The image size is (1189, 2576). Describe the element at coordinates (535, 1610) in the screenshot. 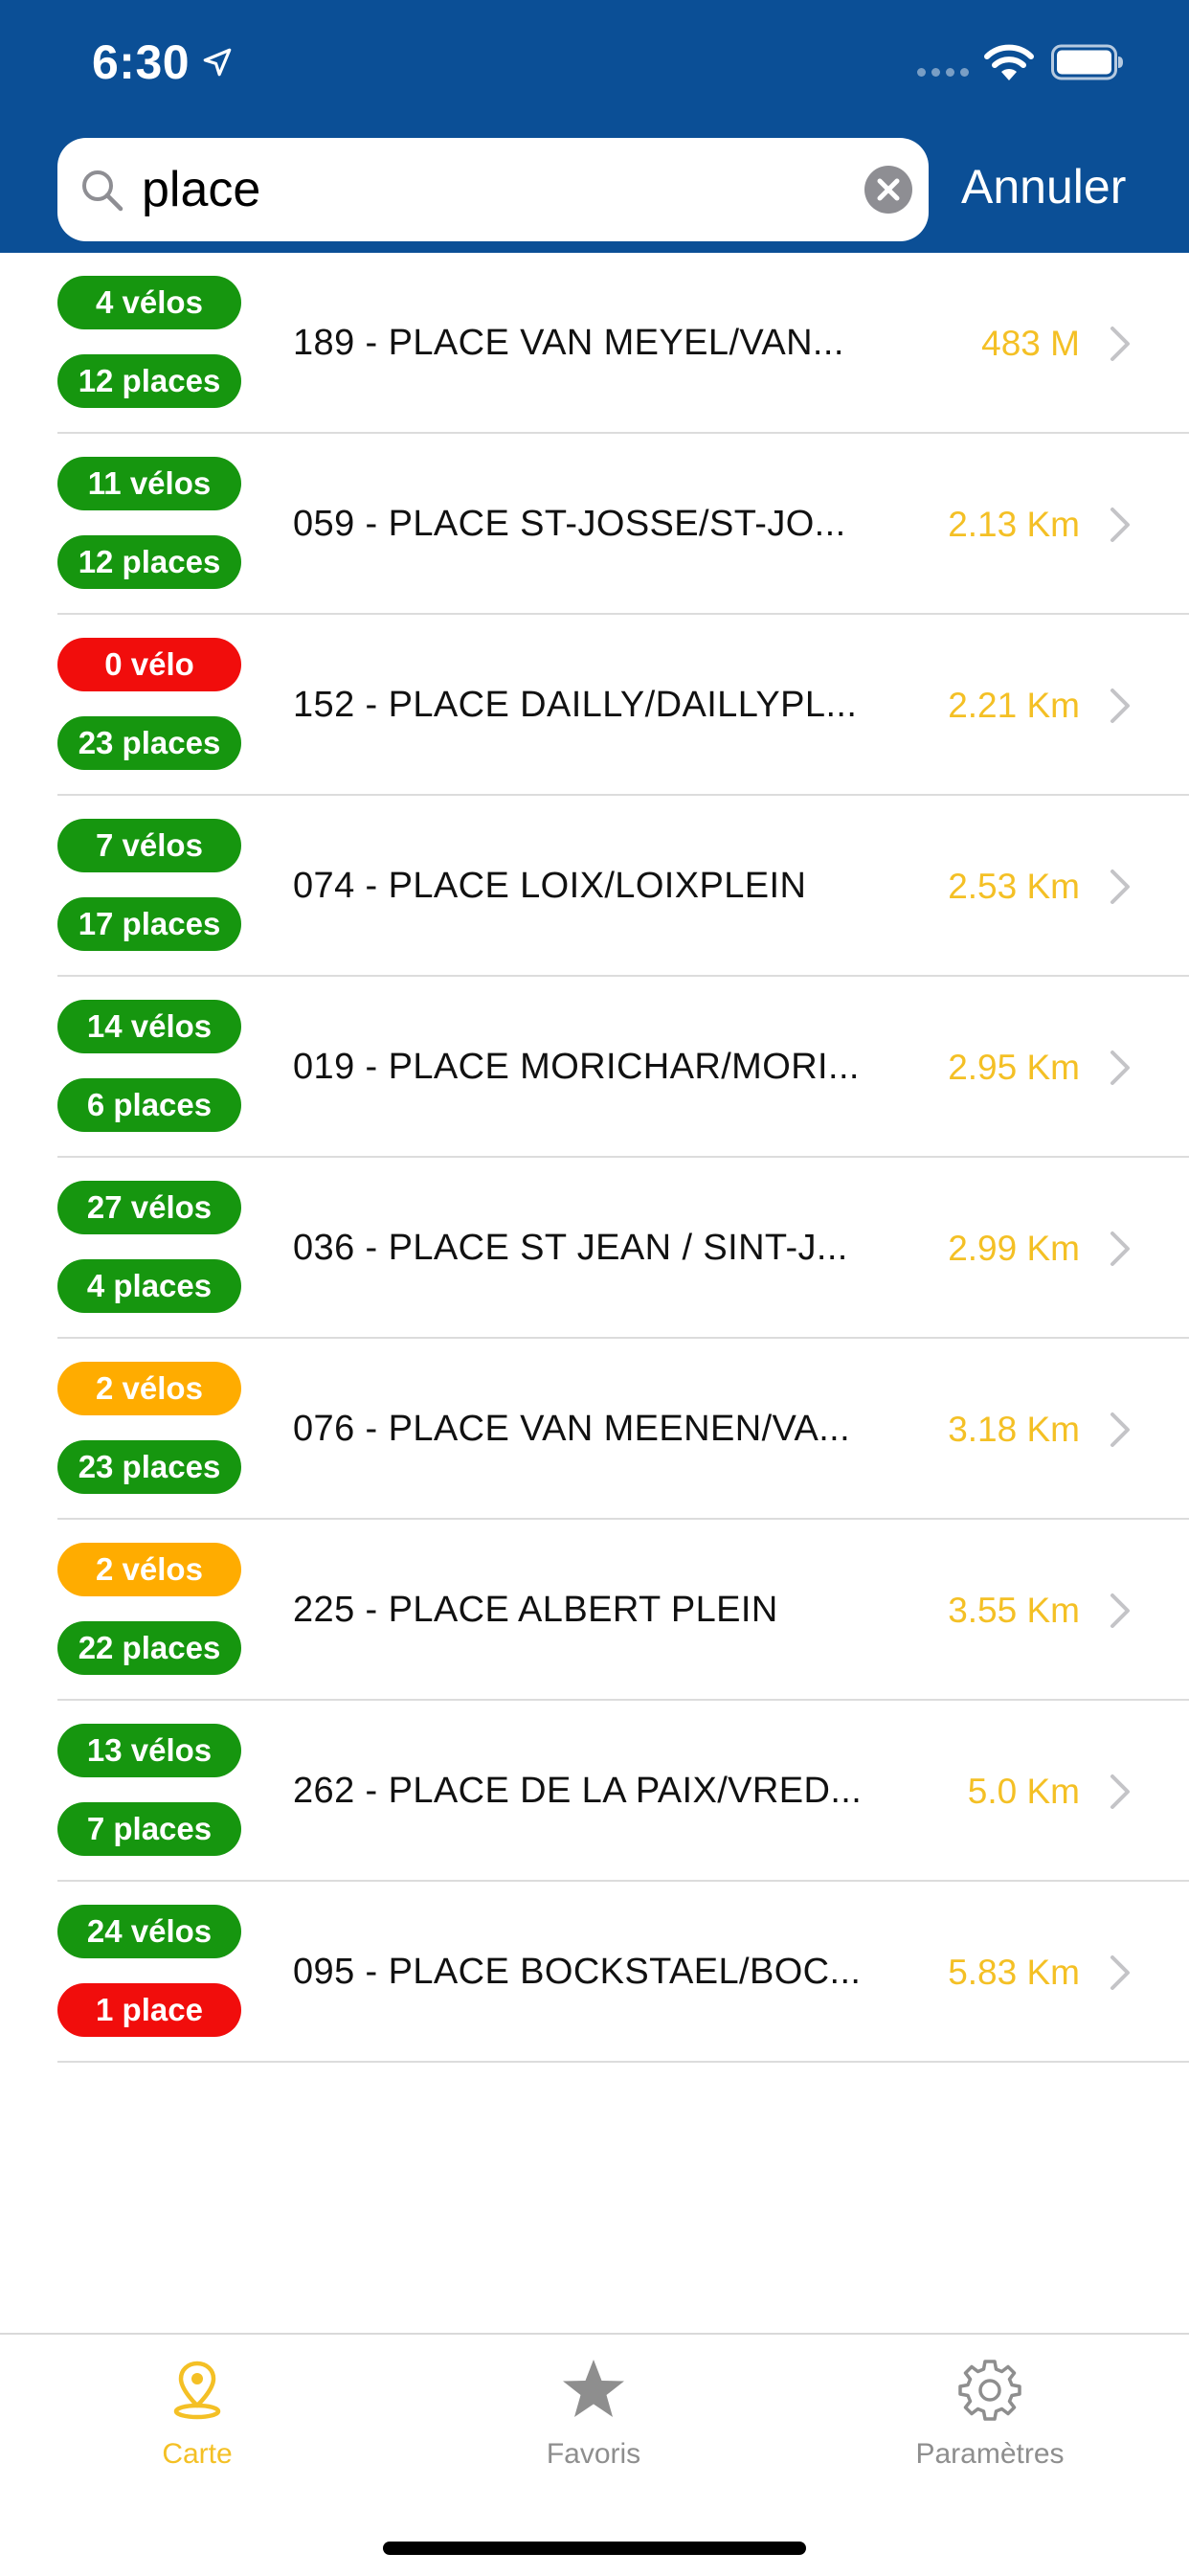

I see `station-name: 225 - PLACE ALBERT PLEIN` at that location.